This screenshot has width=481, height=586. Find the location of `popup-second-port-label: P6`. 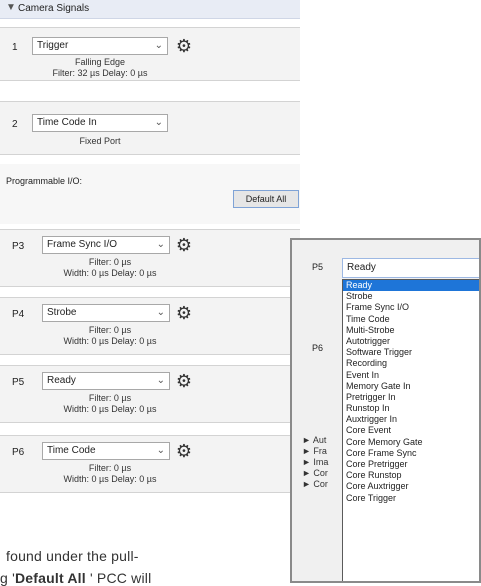

popup-second-port-label: P6 is located at coordinates (318, 348).